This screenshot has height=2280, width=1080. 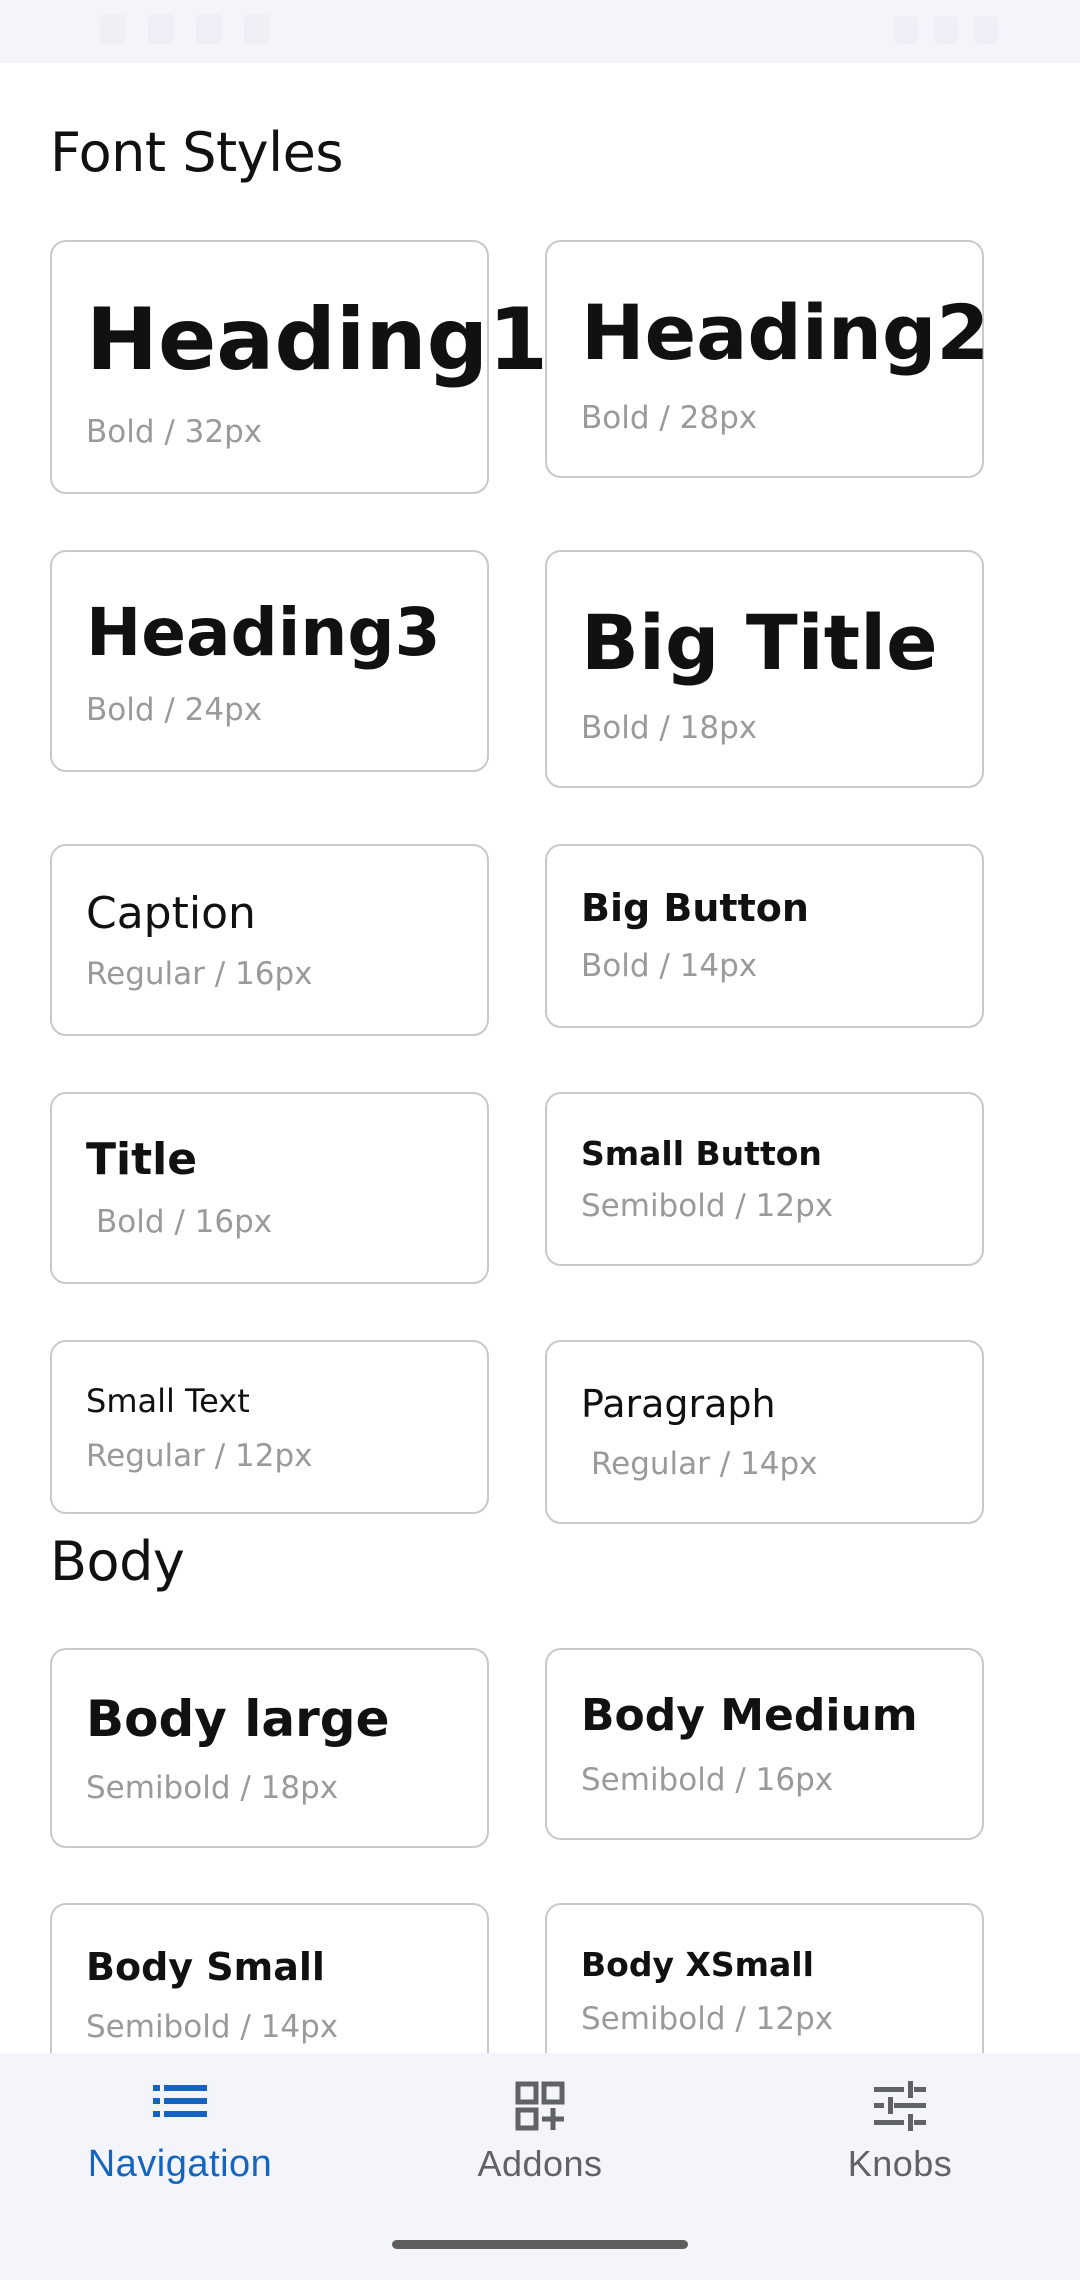 What do you see at coordinates (269, 1188) in the screenshot?
I see `card-title: Title Bold / 16px` at bounding box center [269, 1188].